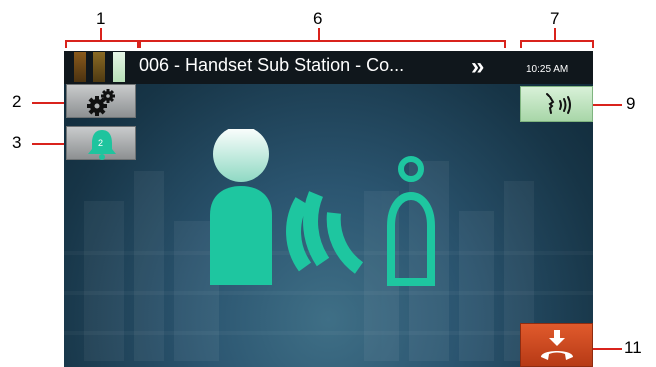 The width and height of the screenshot is (656, 367). What do you see at coordinates (631, 103) in the screenshot?
I see `callout-label-9: 9` at bounding box center [631, 103].